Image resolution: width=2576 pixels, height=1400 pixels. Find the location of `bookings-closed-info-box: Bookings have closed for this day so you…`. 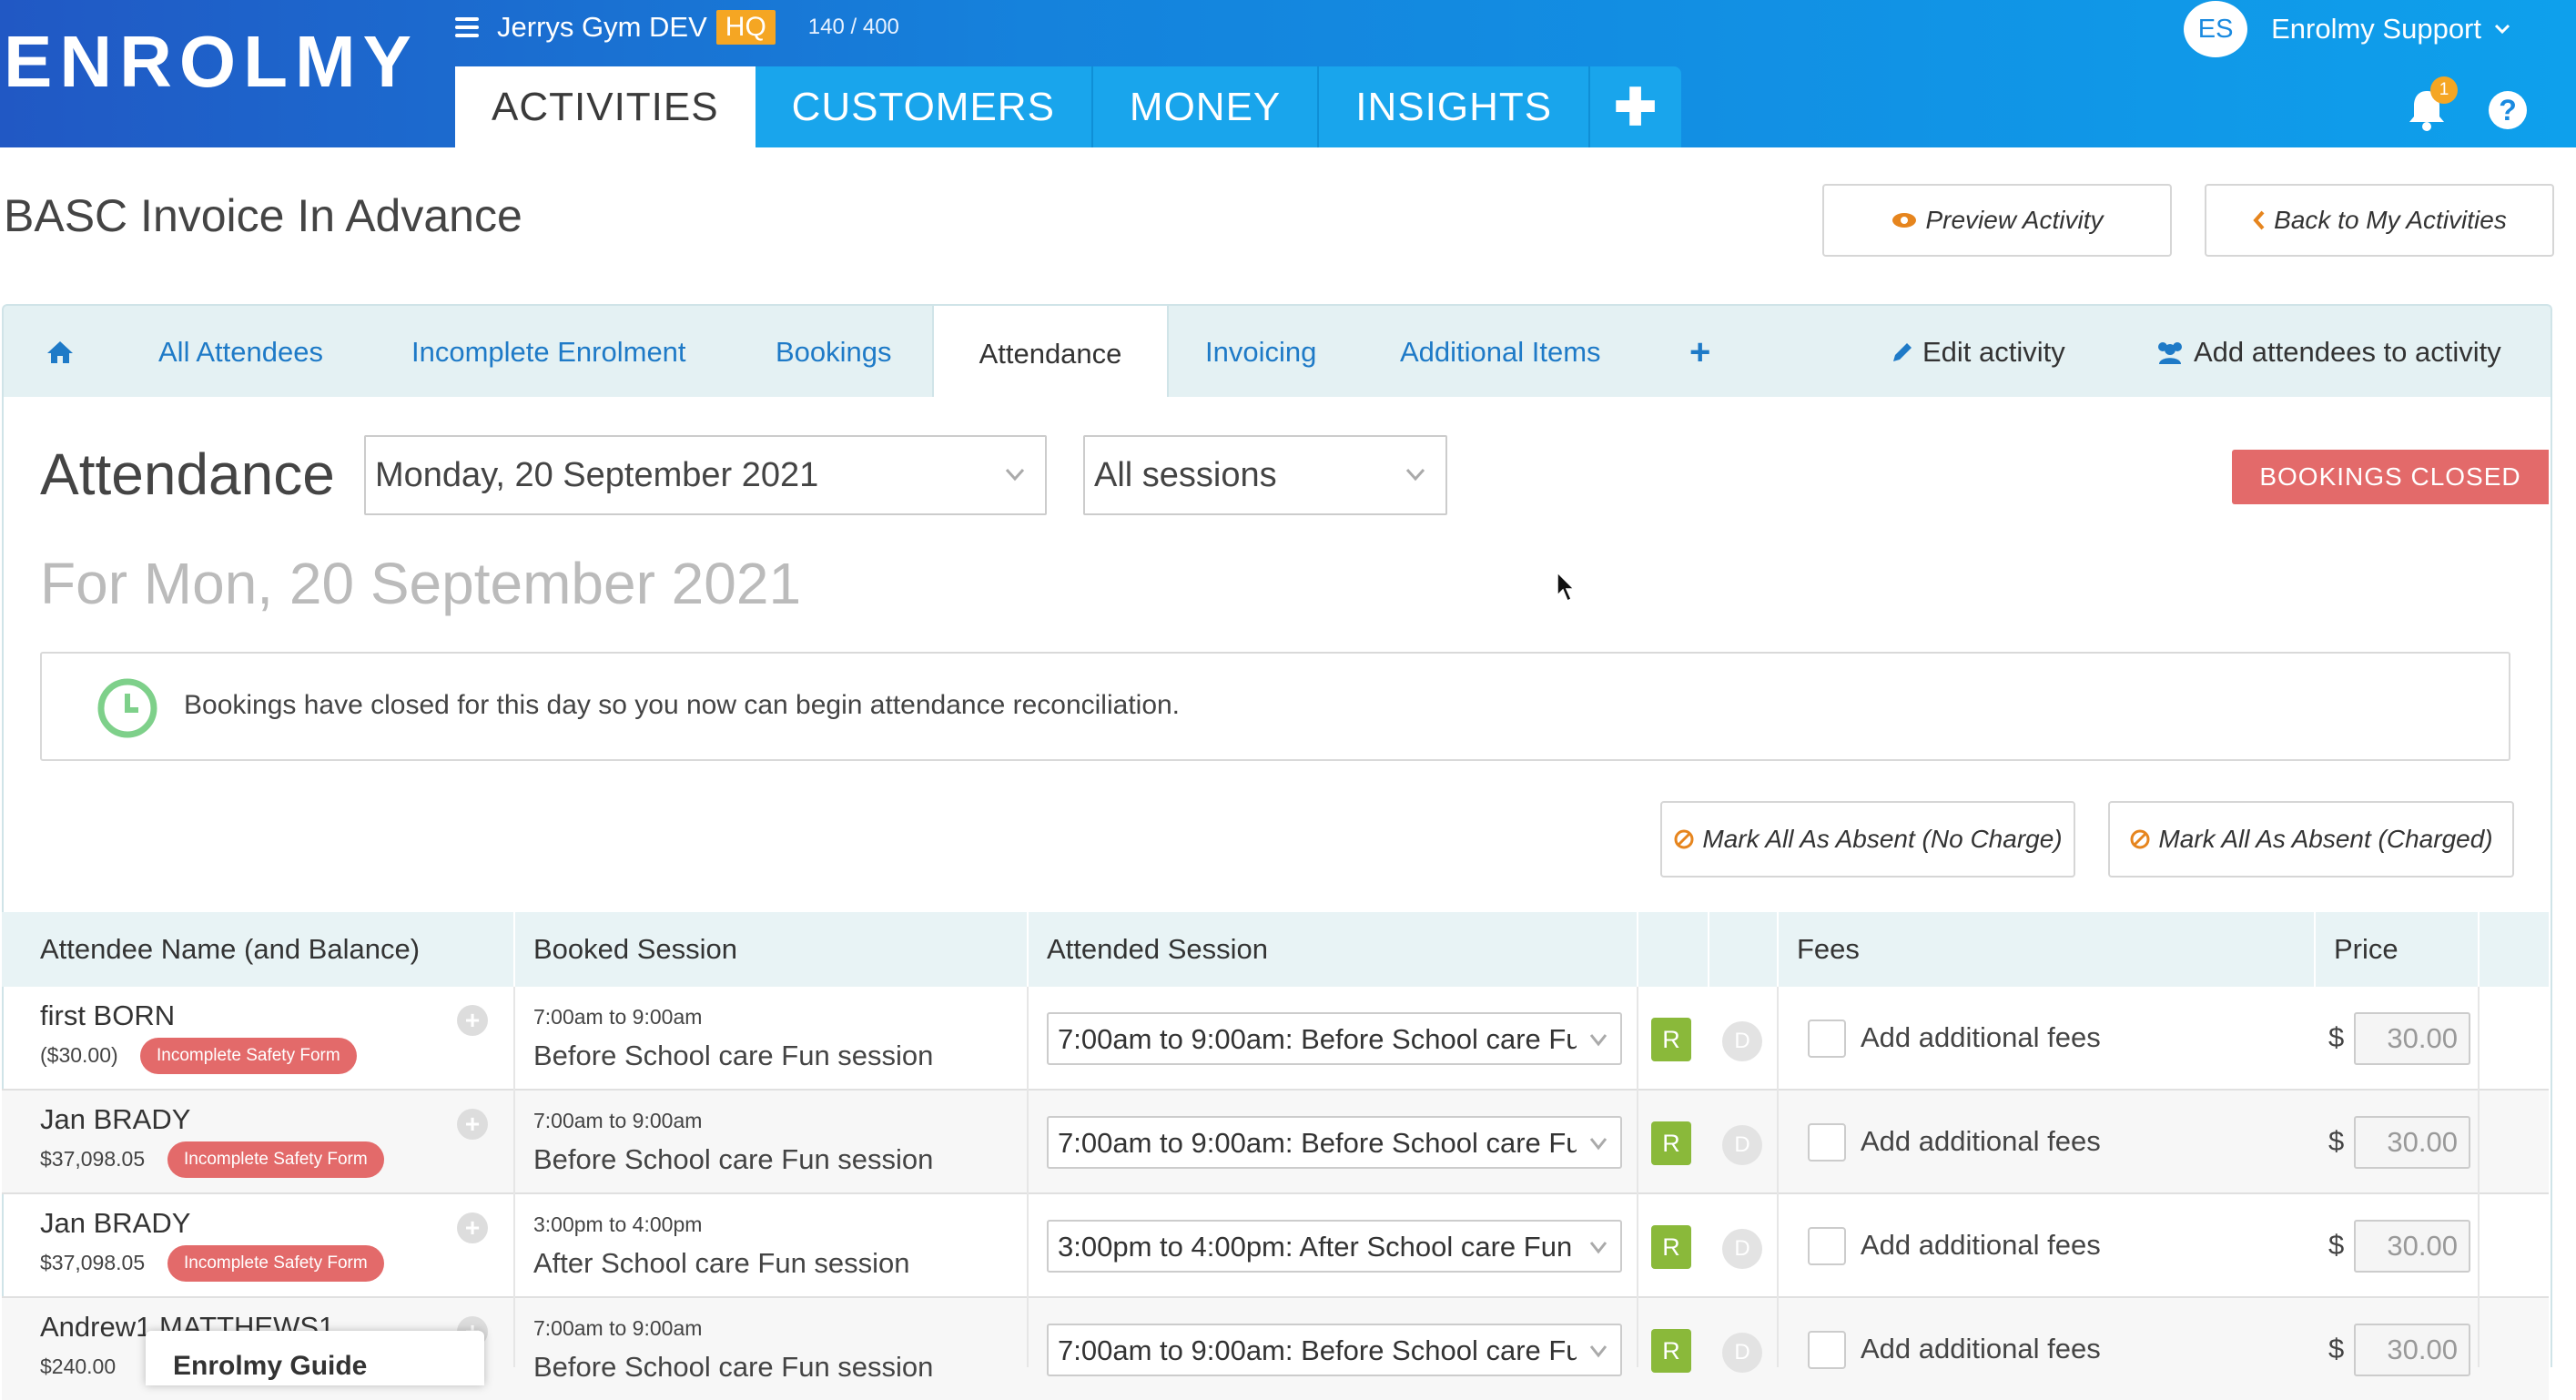

bookings-closed-info-box: Bookings have closed for this day so you… is located at coordinates (1275, 706).